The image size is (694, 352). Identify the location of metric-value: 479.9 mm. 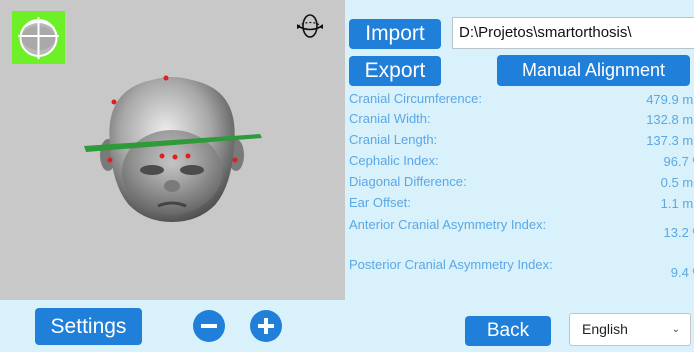
(670, 99).